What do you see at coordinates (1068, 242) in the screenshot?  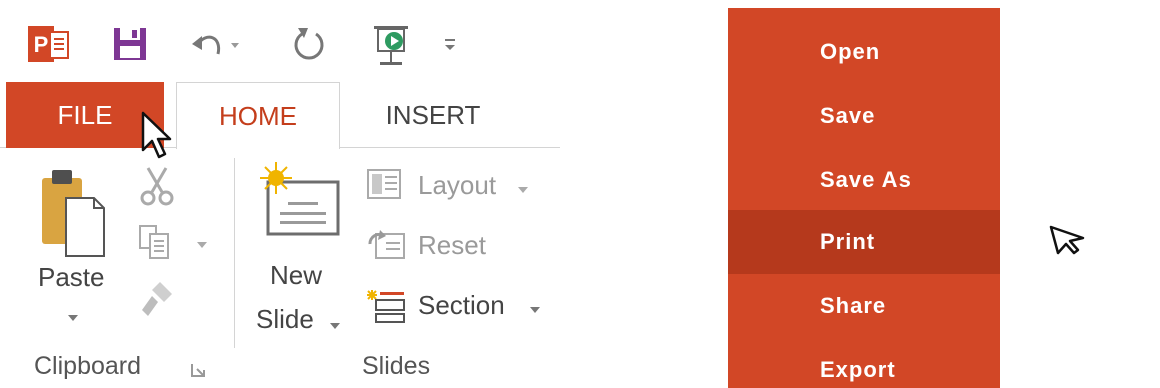 I see `mouse-pointer-icon` at bounding box center [1068, 242].